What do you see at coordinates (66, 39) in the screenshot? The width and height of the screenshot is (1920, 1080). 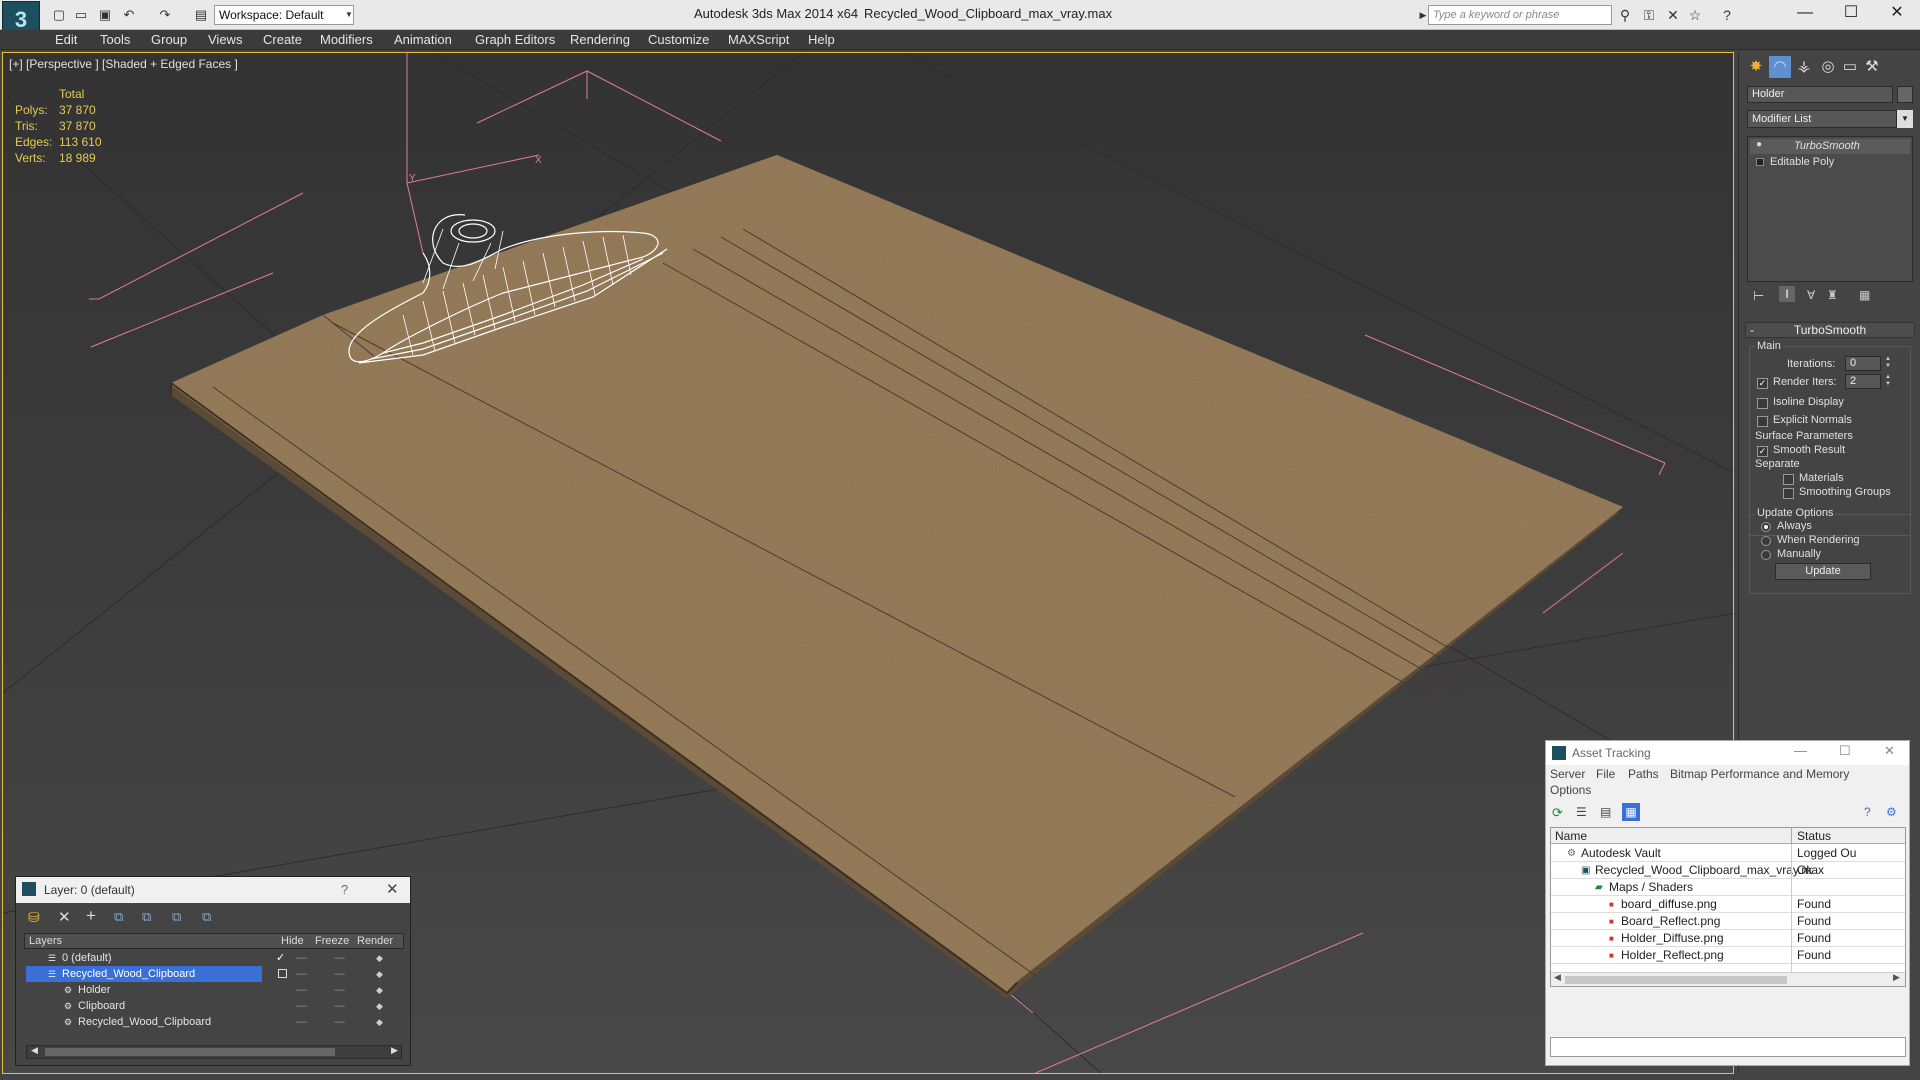 I see `menu-edit: Edit` at bounding box center [66, 39].